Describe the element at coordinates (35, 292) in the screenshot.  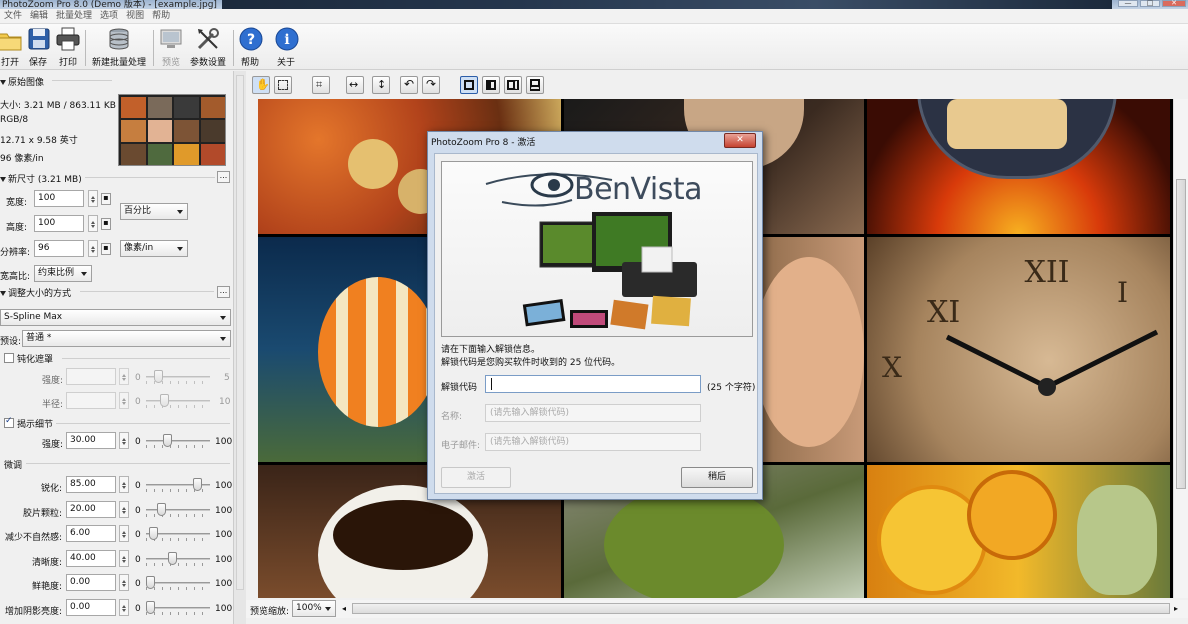
I see `resize-method-section-header: 调整大小的方式` at that location.